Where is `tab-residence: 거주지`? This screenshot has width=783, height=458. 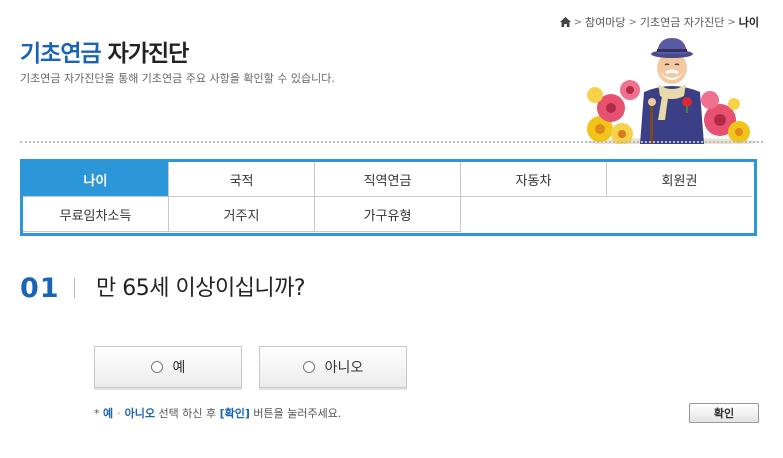
tab-residence: 거주지 is located at coordinates (242, 214).